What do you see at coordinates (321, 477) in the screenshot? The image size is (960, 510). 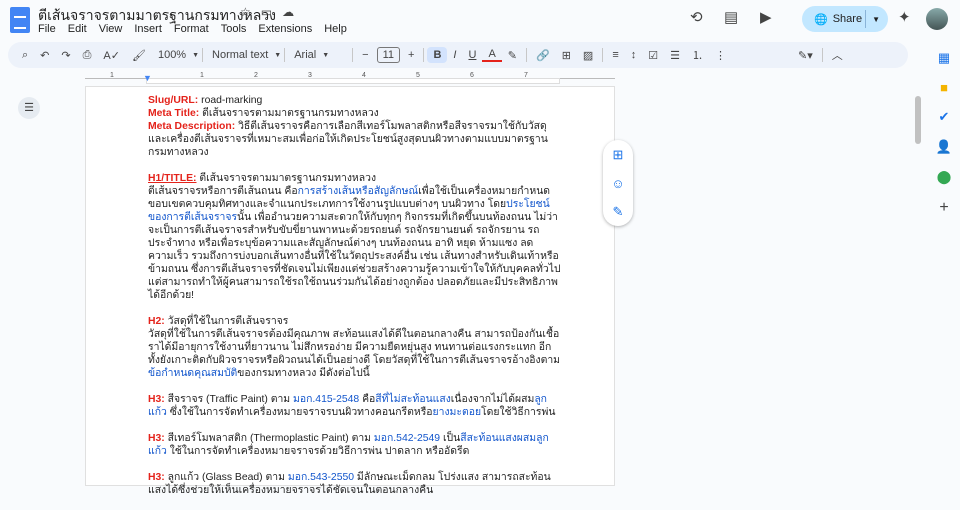 I see `link: มอก.543-2550` at bounding box center [321, 477].